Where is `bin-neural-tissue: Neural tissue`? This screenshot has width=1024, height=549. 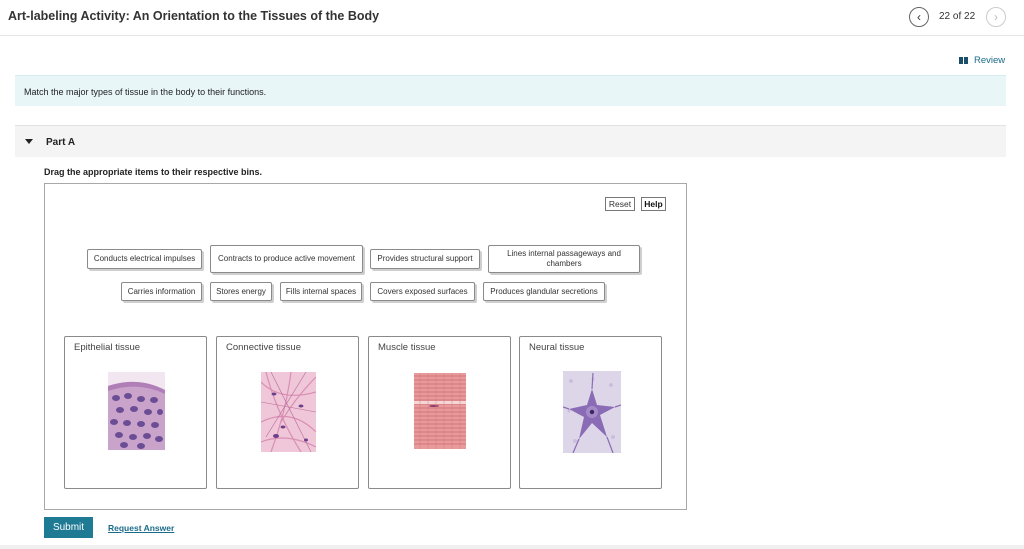 bin-neural-tissue: Neural tissue is located at coordinates (590, 412).